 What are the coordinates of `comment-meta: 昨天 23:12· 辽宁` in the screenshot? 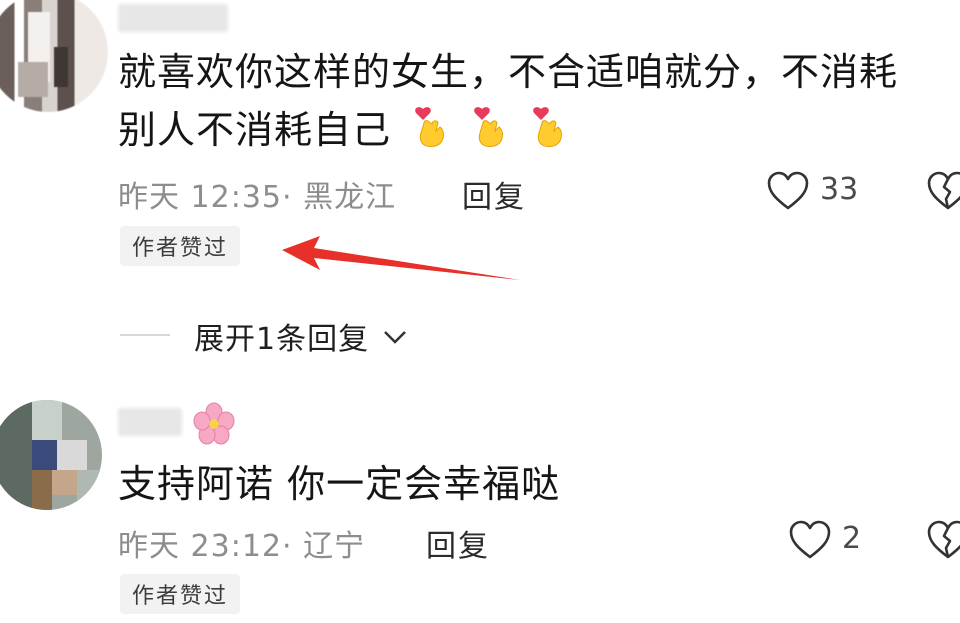 It's located at (241, 543).